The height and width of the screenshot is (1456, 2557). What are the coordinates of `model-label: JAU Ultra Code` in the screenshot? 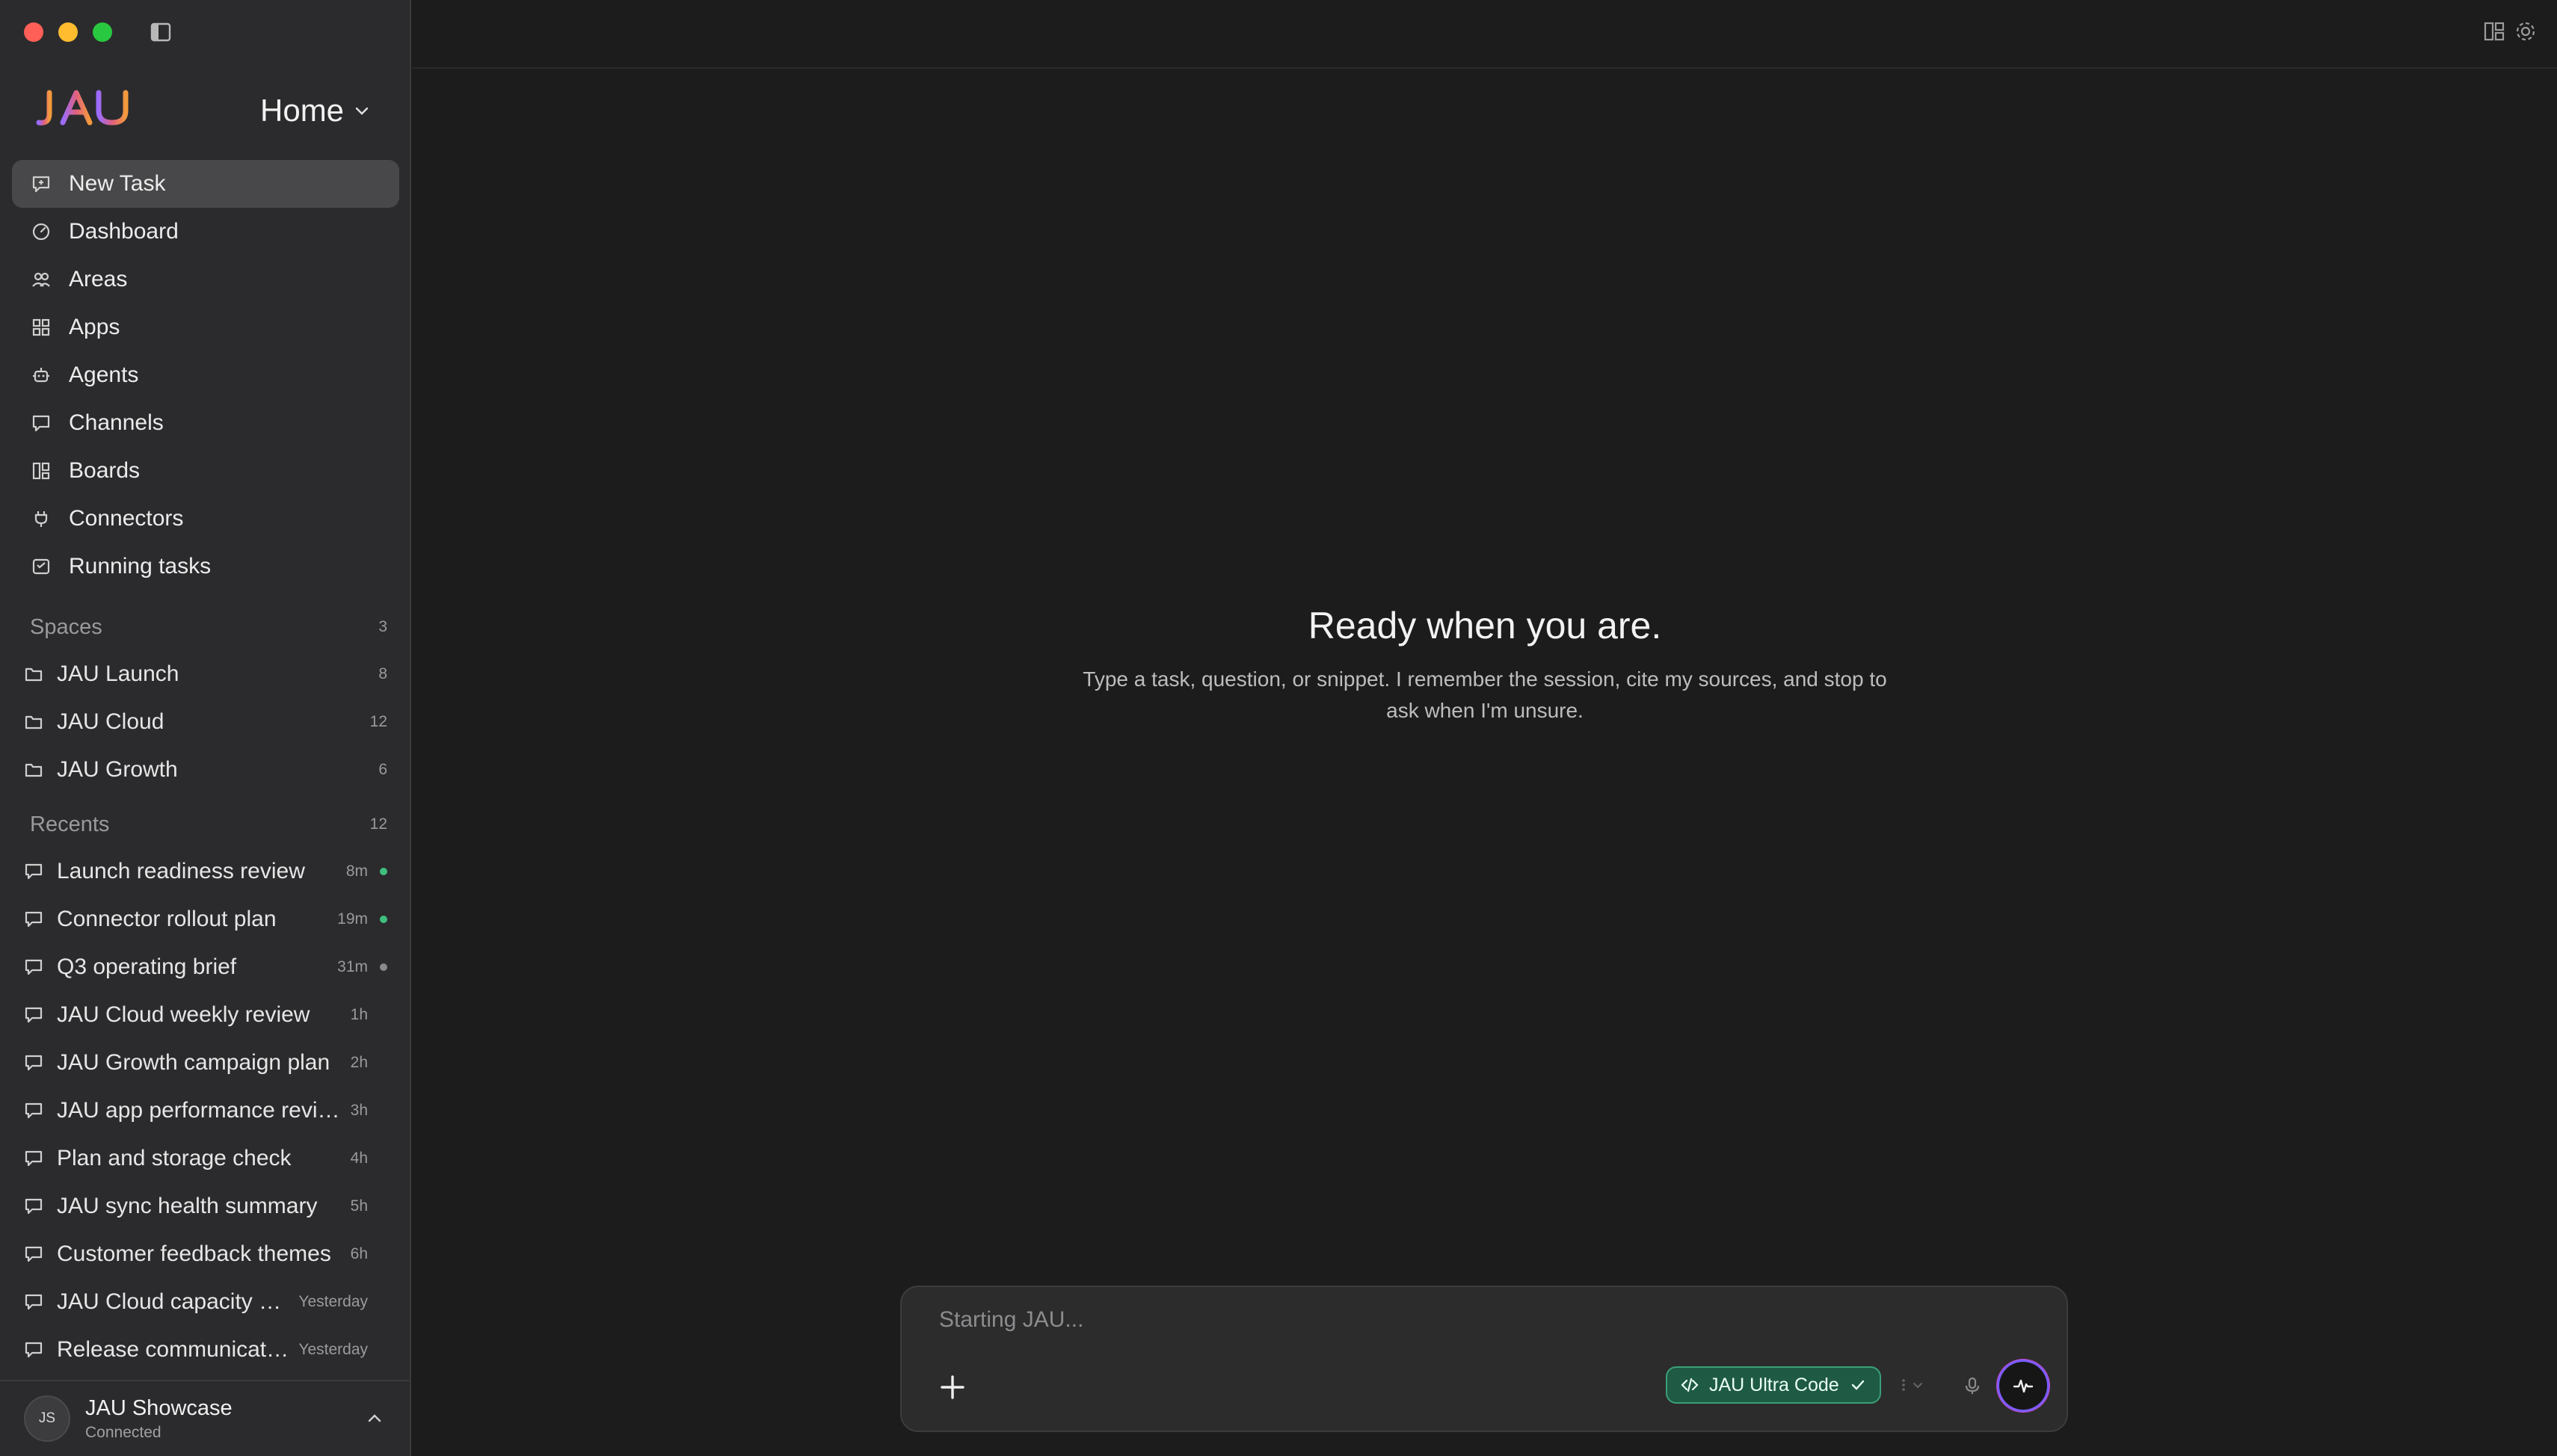 It's located at (1774, 1384).